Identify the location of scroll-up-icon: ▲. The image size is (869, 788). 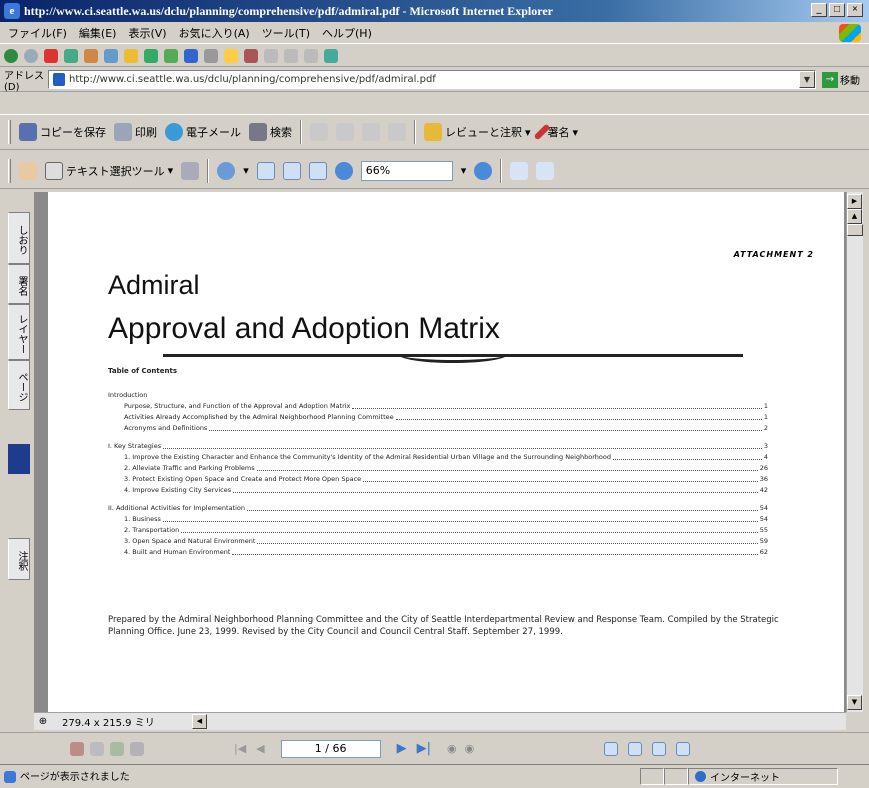
(854, 216).